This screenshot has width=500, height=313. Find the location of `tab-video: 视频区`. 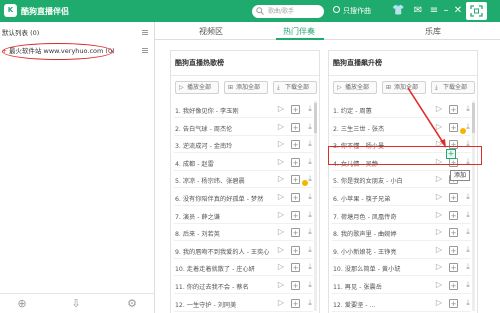

tab-video: 视频区 is located at coordinates (211, 31).